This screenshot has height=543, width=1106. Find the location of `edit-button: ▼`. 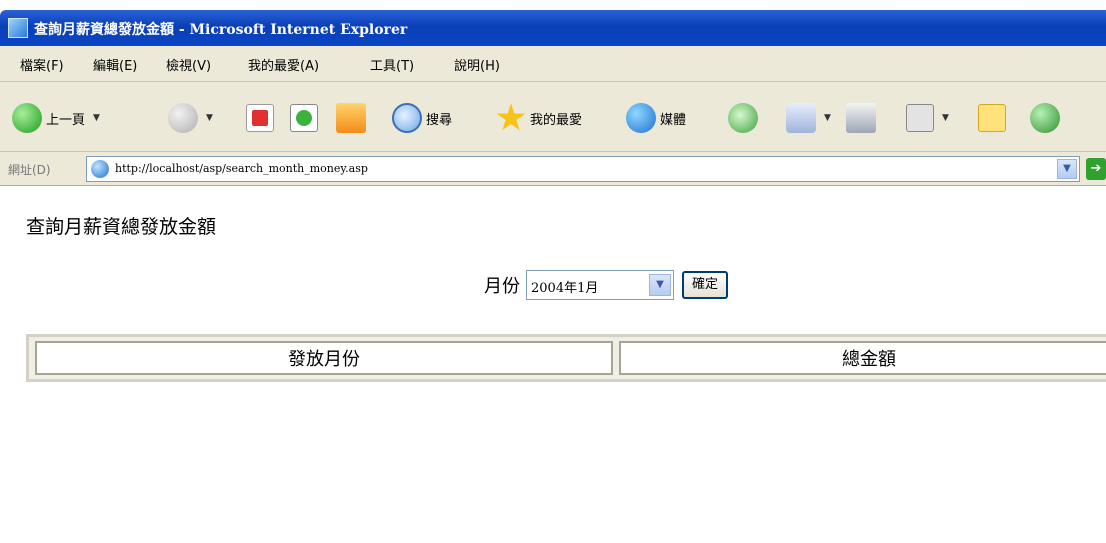

edit-button: ▼ is located at coordinates (927, 118).